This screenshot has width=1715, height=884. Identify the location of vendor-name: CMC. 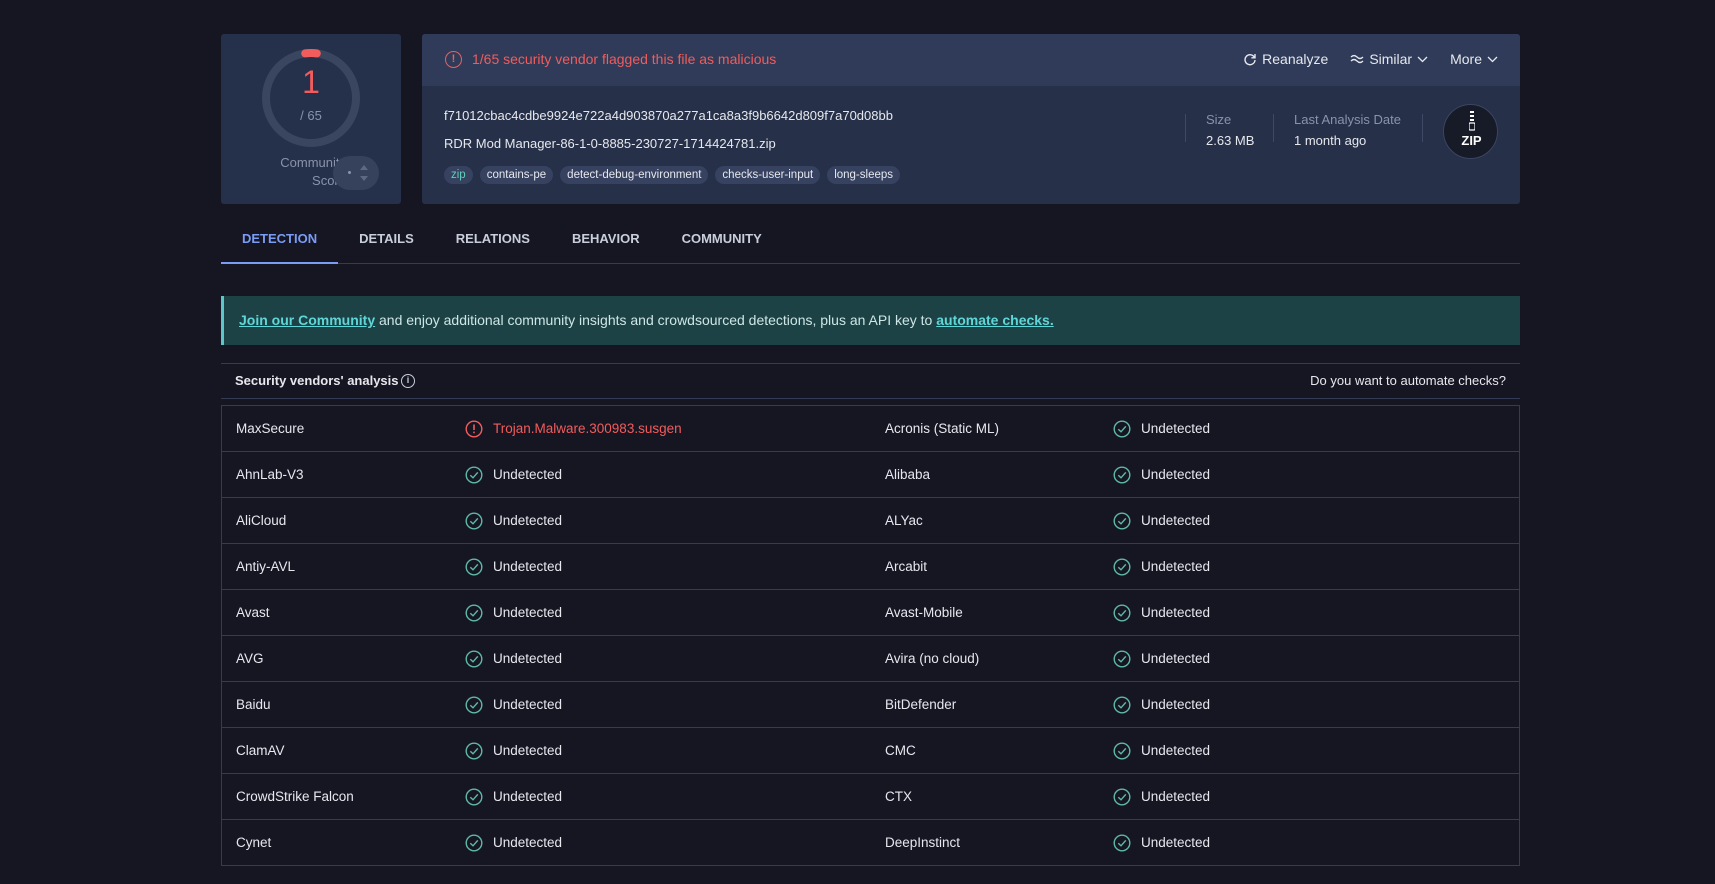
(900, 750).